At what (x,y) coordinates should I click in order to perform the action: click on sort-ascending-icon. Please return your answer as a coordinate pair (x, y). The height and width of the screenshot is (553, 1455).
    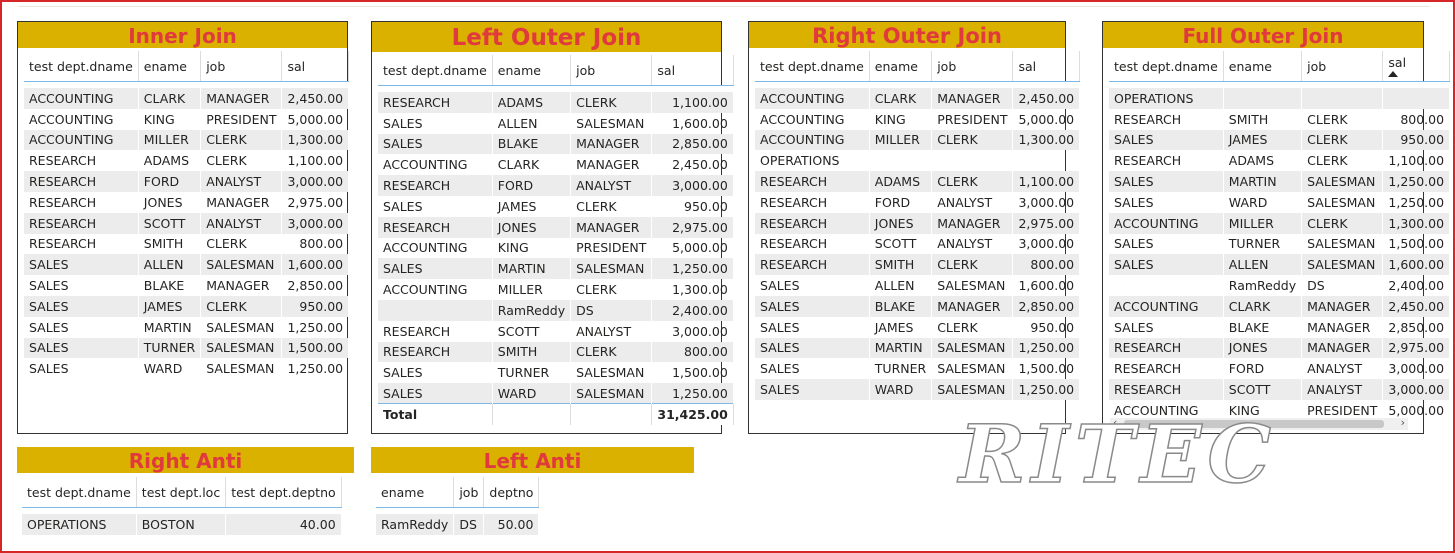
    Looking at the image, I should click on (1393, 74).